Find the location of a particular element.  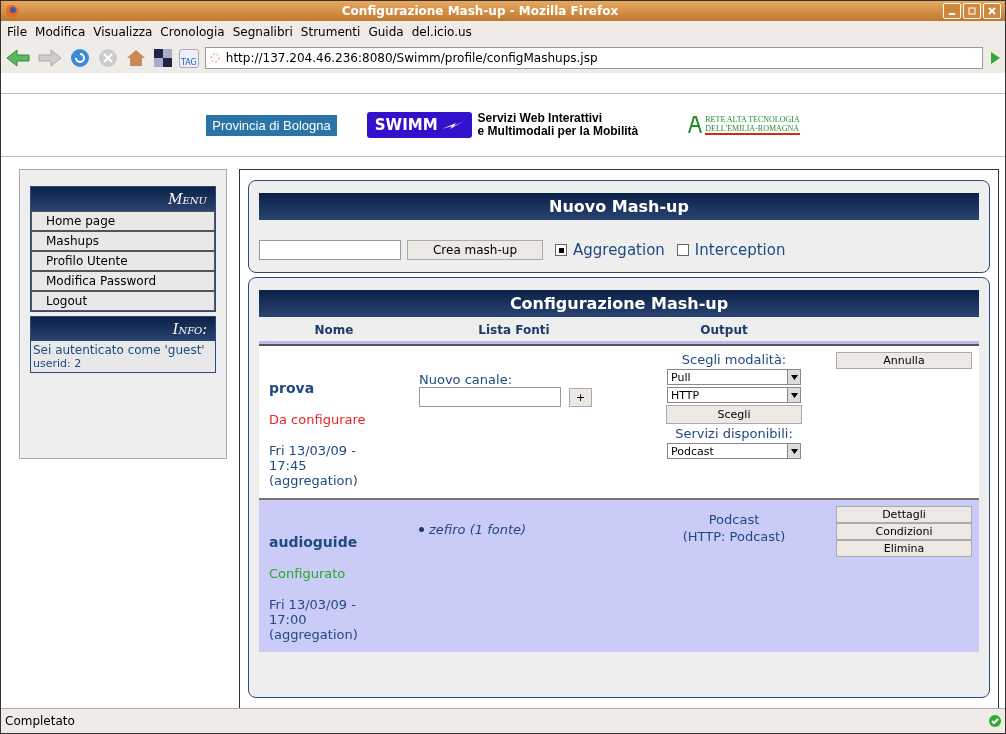

source-link: zefiro (1 fonte) is located at coordinates (478, 529).